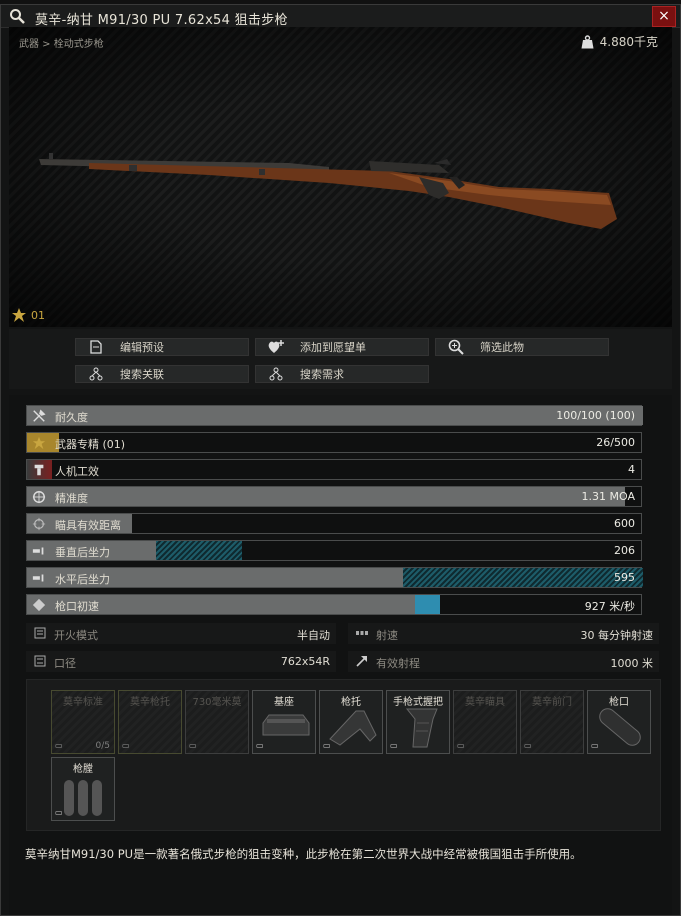 Image resolution: width=681 pixels, height=916 pixels. Describe the element at coordinates (39, 470) in the screenshot. I see `ergonomics-icon` at that location.